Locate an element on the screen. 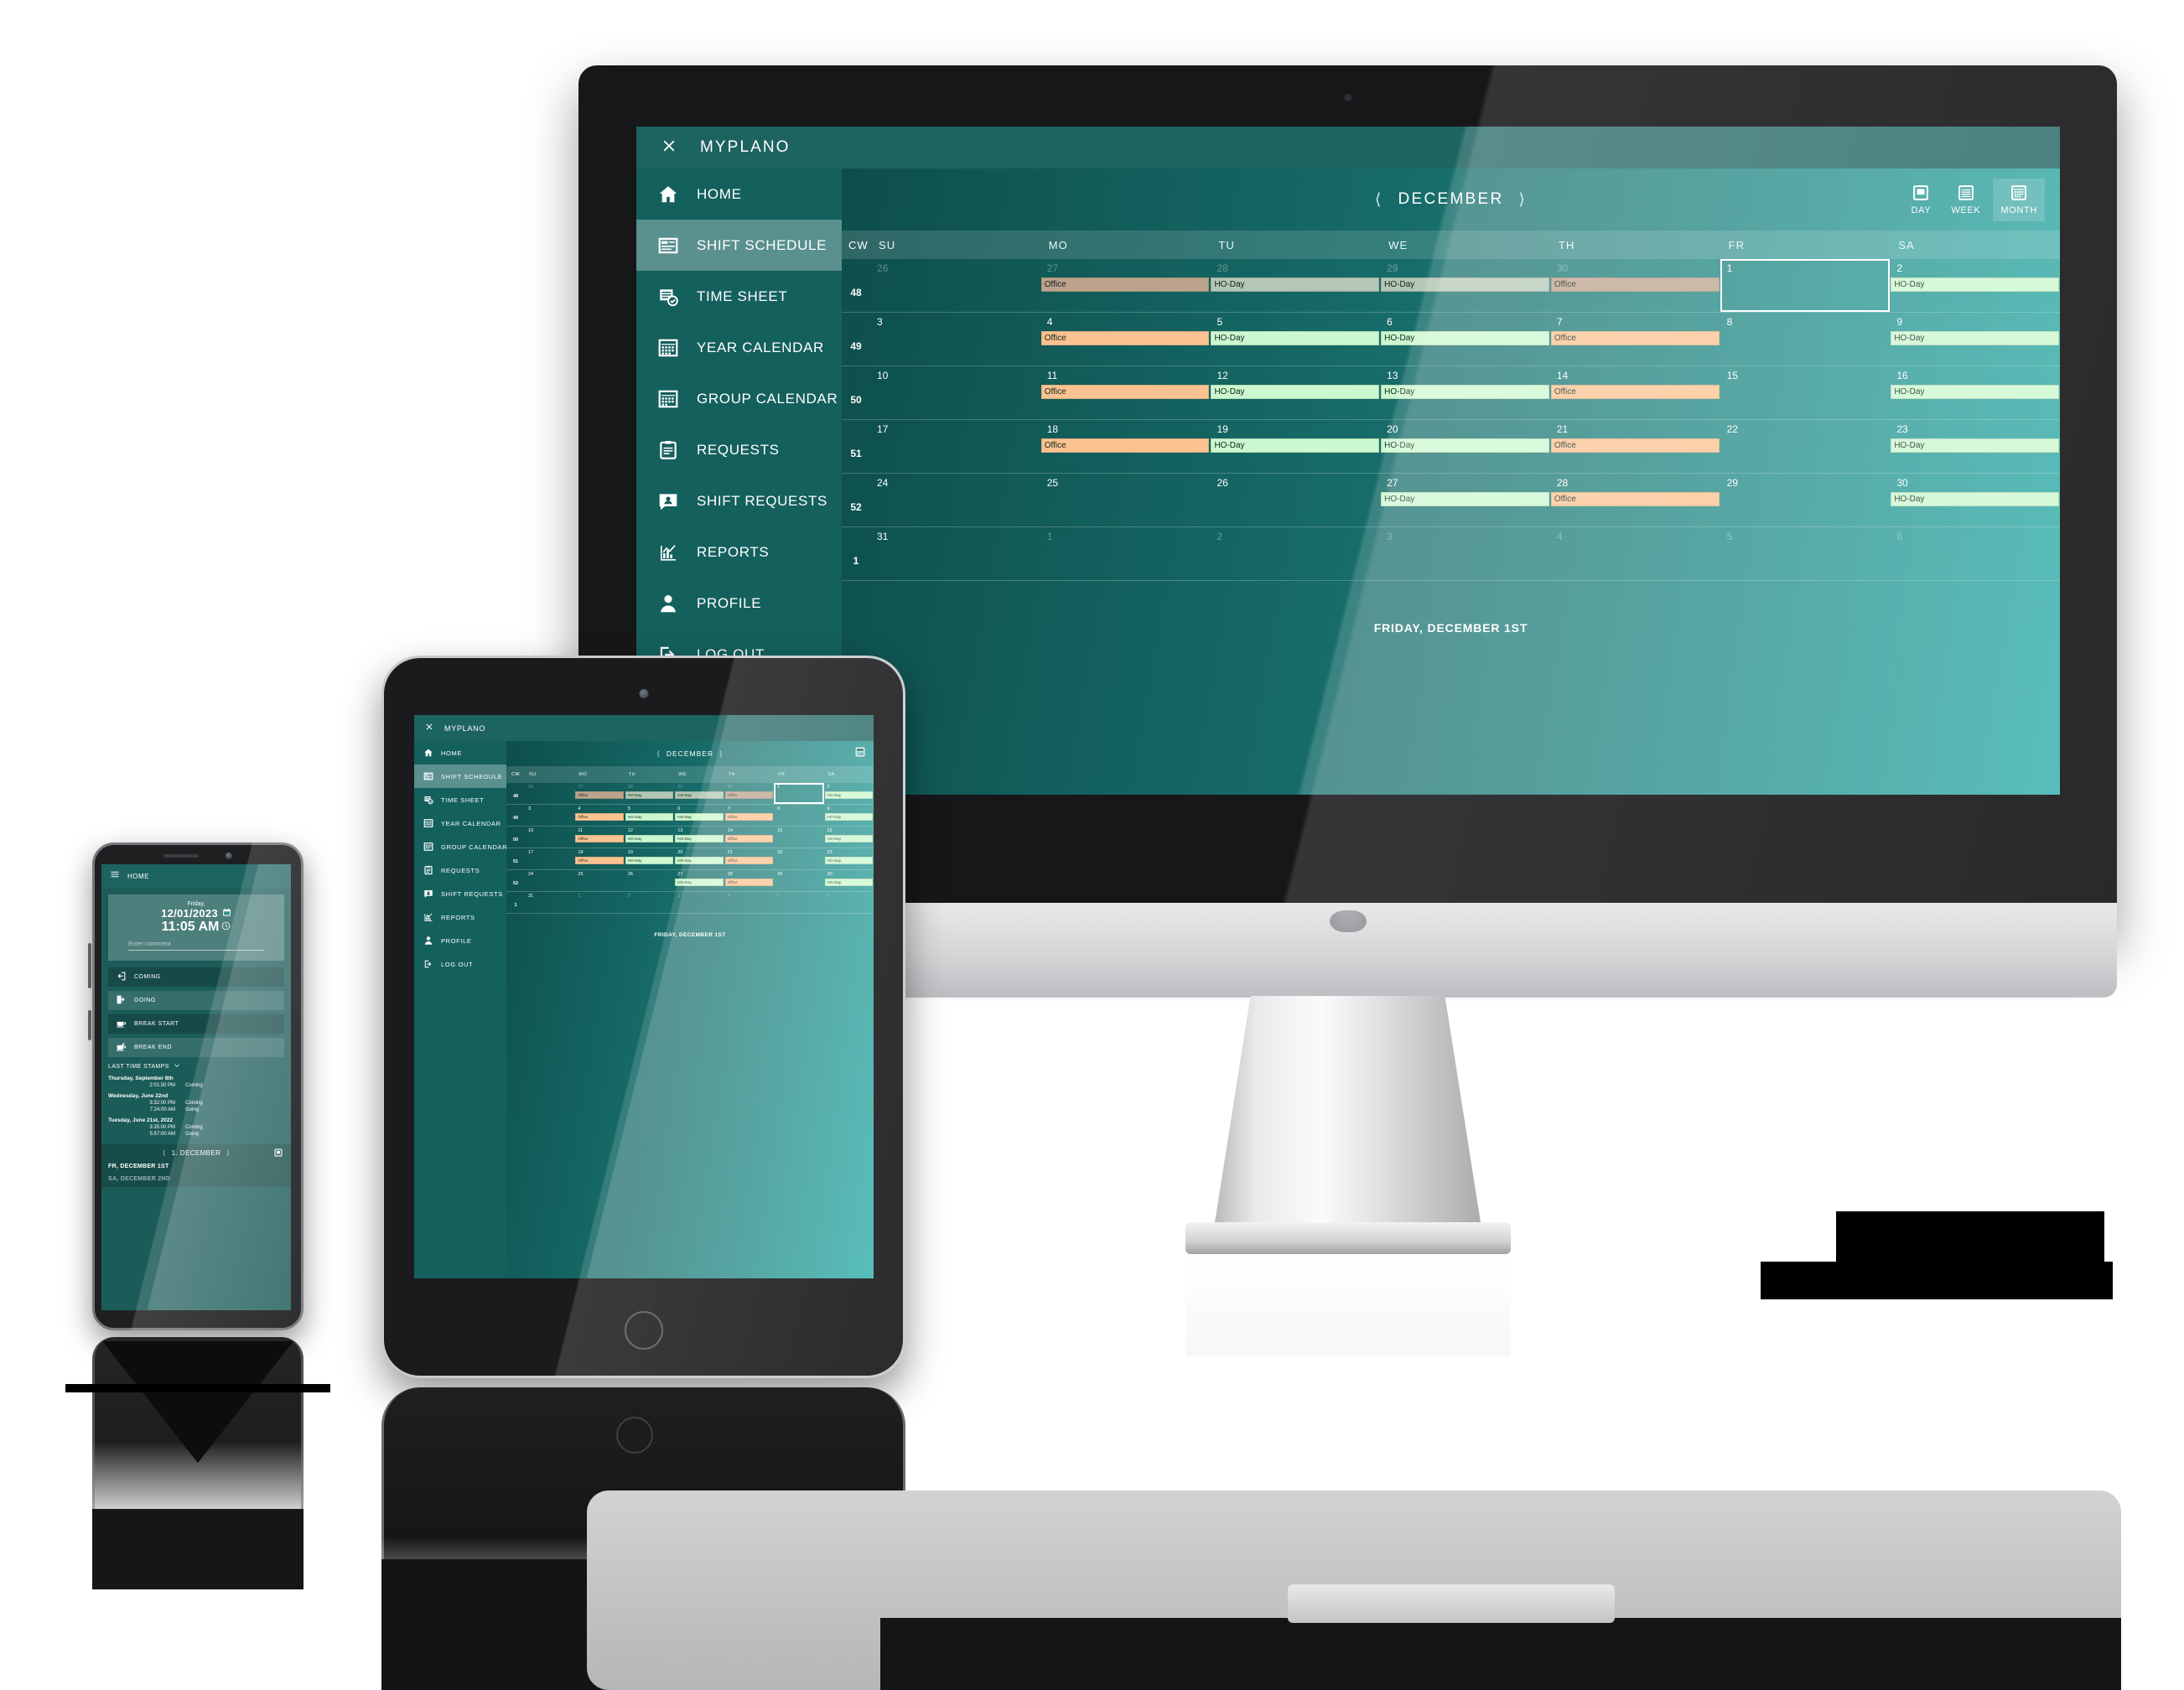 This screenshot has height=1690, width=2184. phone-bezel-sheen is located at coordinates (197, 1086).